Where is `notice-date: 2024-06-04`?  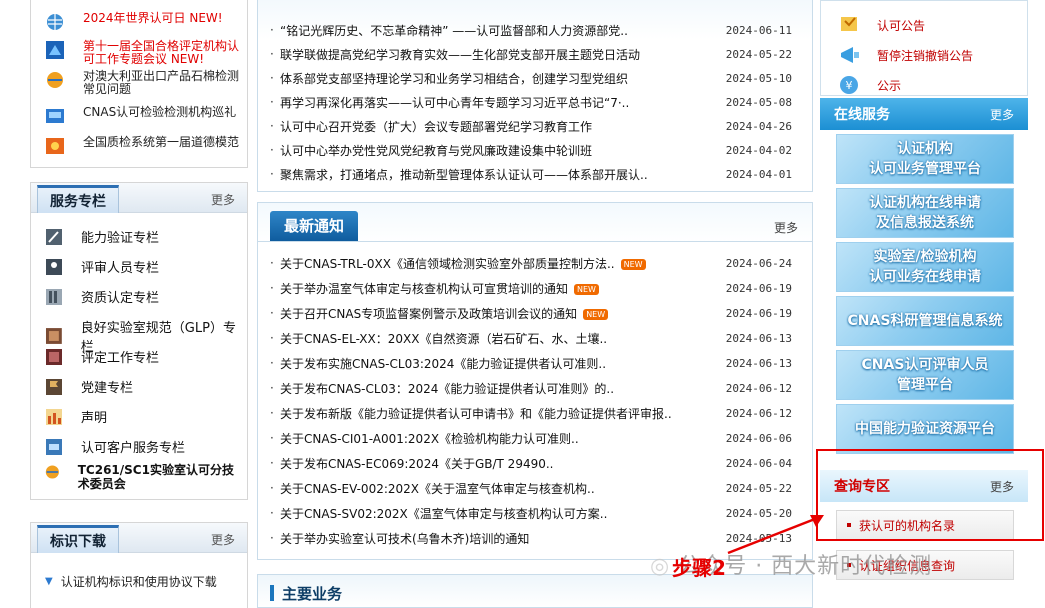
notice-date: 2024-06-04 is located at coordinates (758, 463).